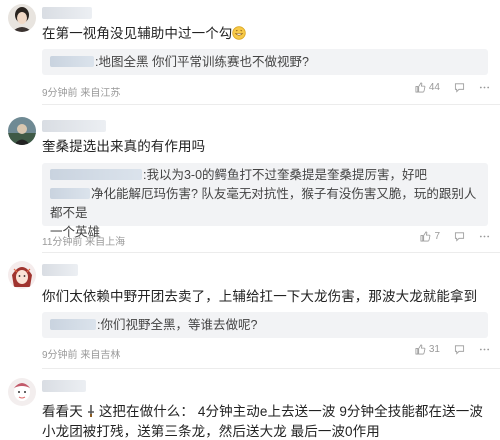 This screenshot has width=500, height=440. I want to click on comment-meta: 9分钟前 来自吉林, so click(81, 353).